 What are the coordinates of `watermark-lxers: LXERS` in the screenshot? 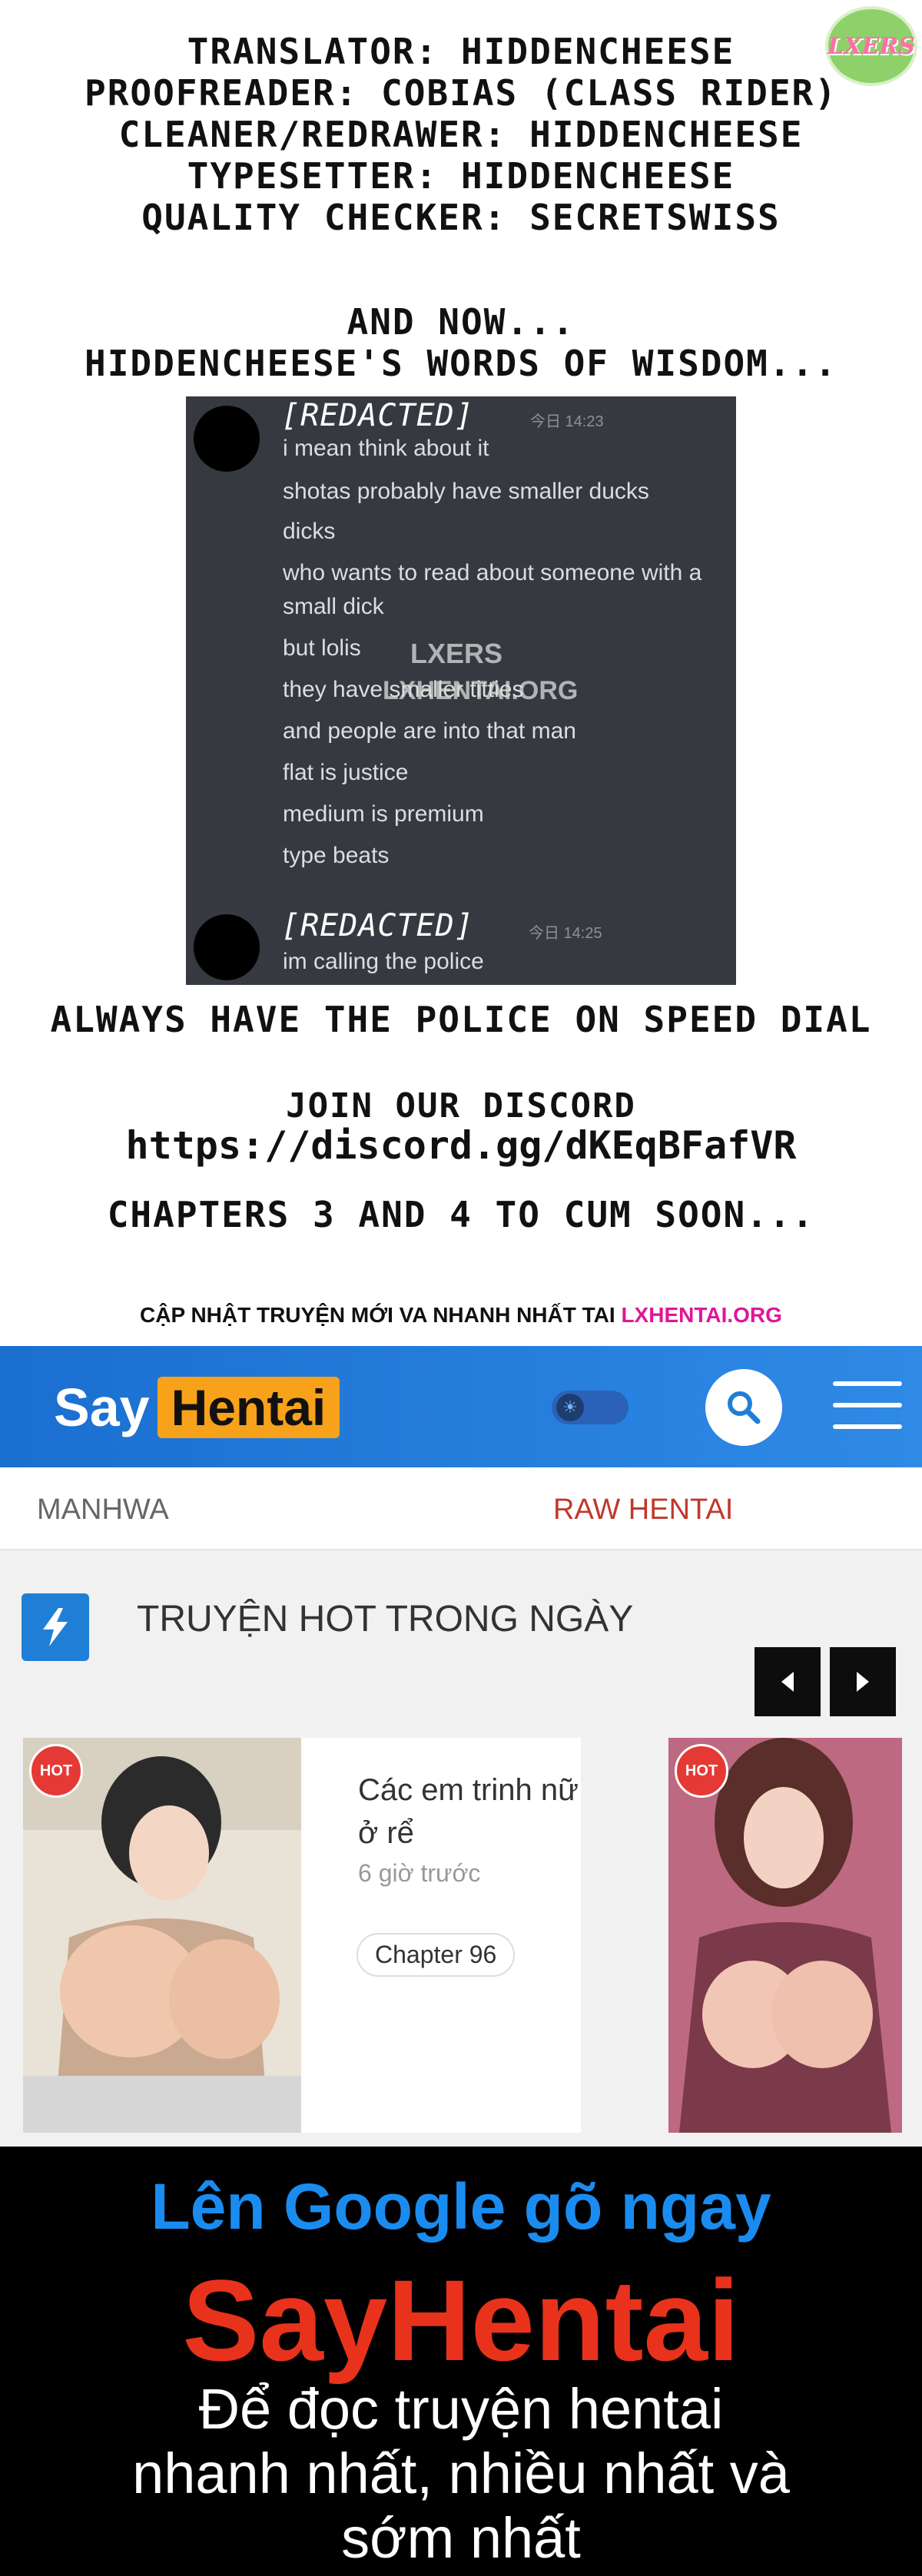 It's located at (456, 653).